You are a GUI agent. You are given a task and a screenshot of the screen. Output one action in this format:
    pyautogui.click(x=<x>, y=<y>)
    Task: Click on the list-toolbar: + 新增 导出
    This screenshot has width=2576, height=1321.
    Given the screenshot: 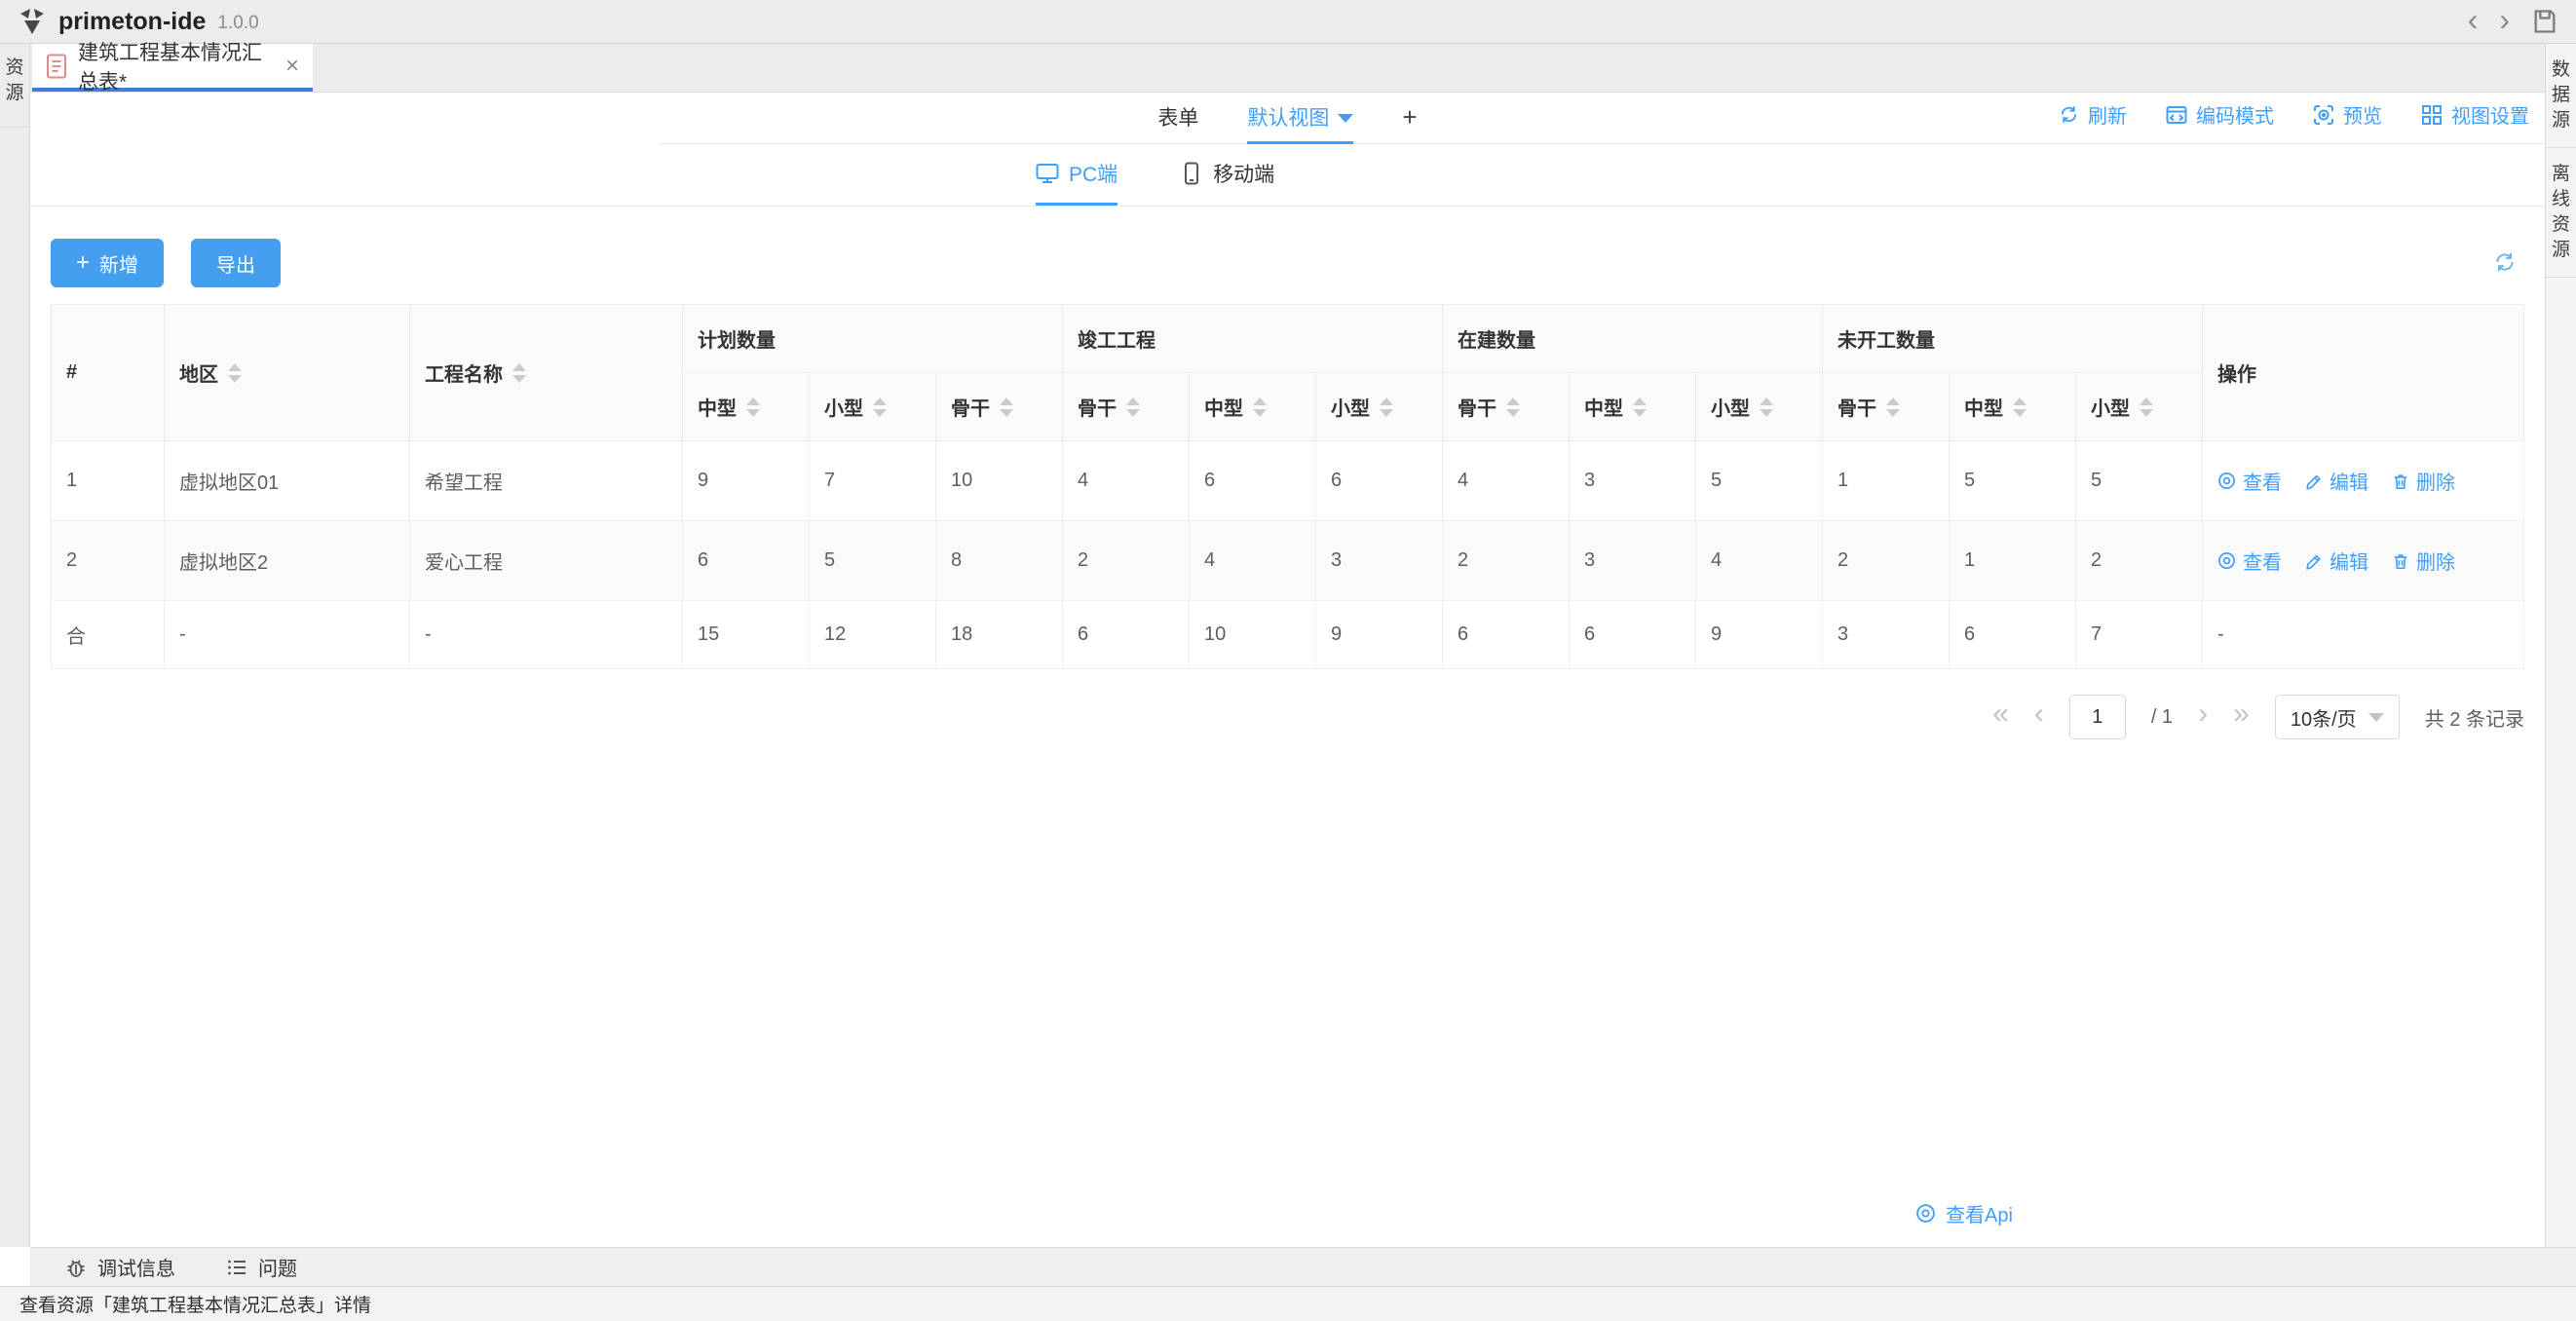 What is the action you would take?
    pyautogui.click(x=1287, y=263)
    